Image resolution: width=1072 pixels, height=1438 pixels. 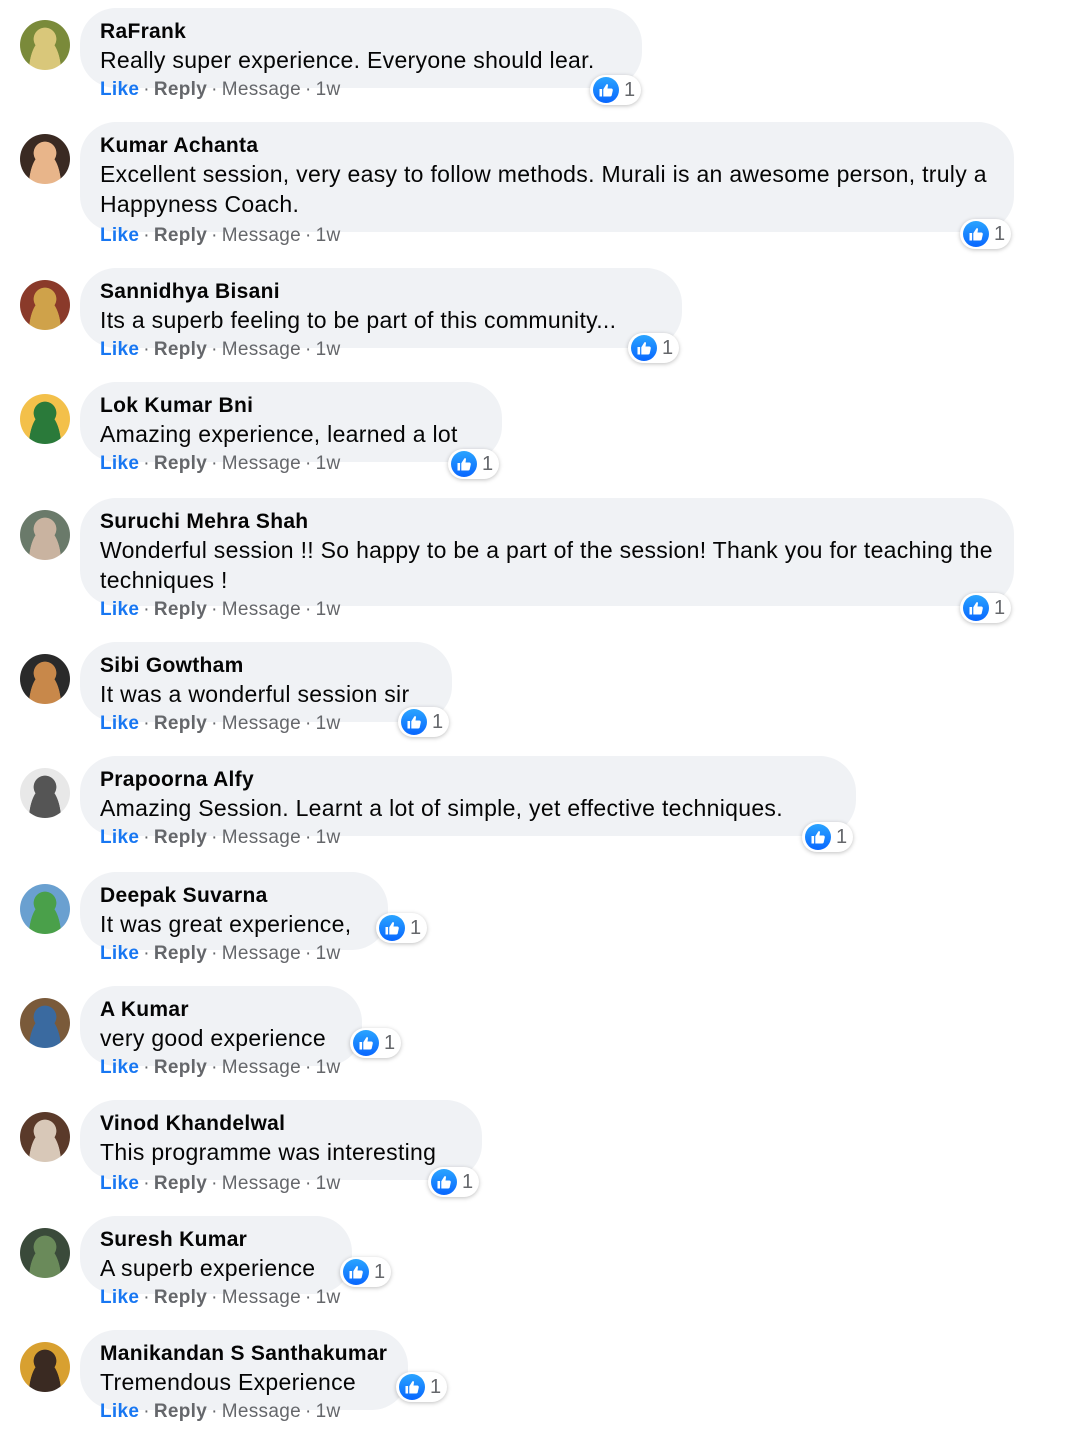 What do you see at coordinates (228, 1382) in the screenshot?
I see `comment-text: Tremendous Experience` at bounding box center [228, 1382].